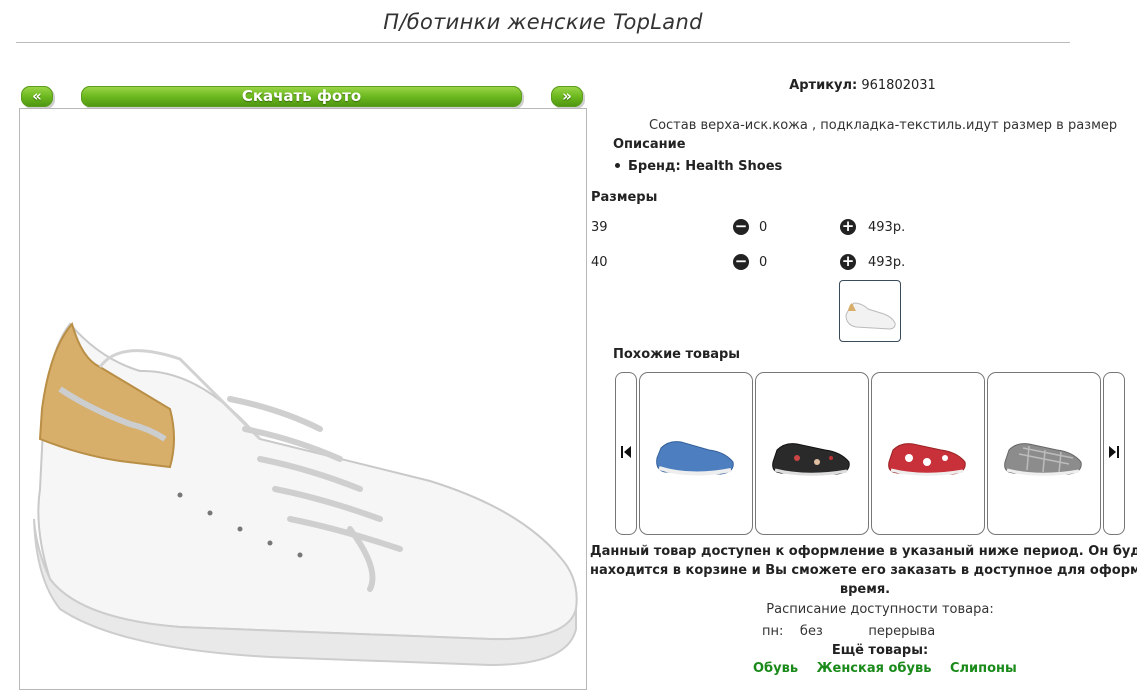 The width and height of the screenshot is (1137, 690). I want to click on grey-check-slip-on-image, so click(1043, 459).